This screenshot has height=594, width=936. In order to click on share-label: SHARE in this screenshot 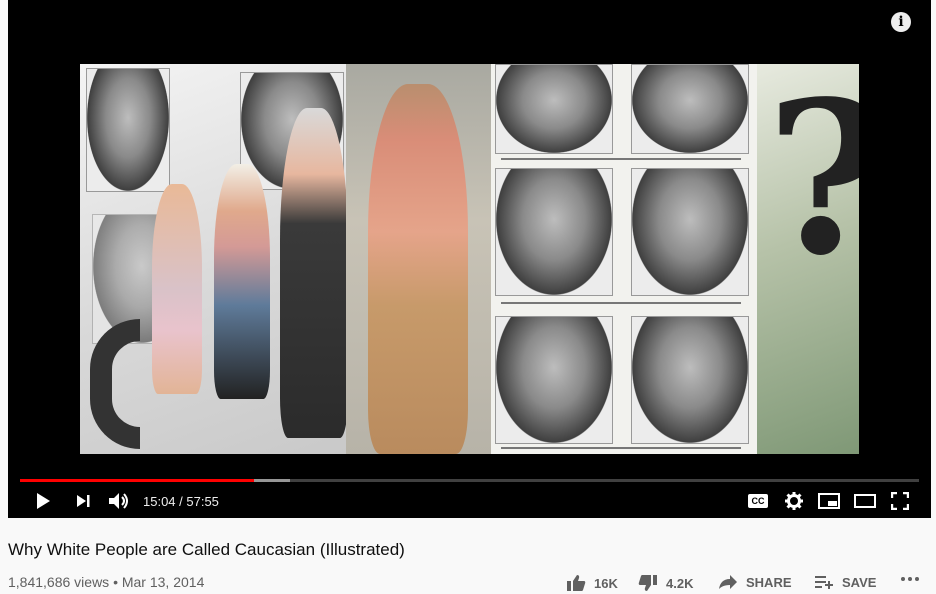, I will do `click(769, 582)`.